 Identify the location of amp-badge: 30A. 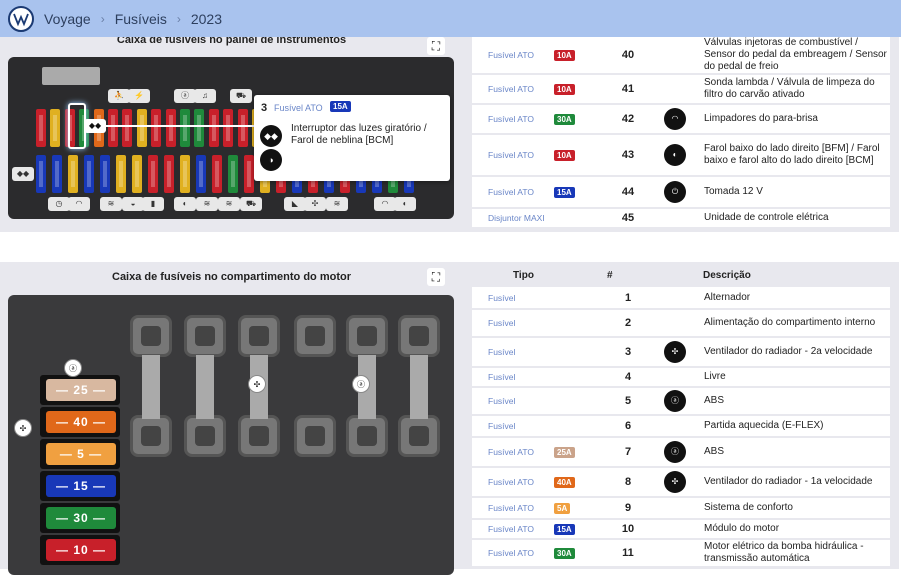
(564, 553).